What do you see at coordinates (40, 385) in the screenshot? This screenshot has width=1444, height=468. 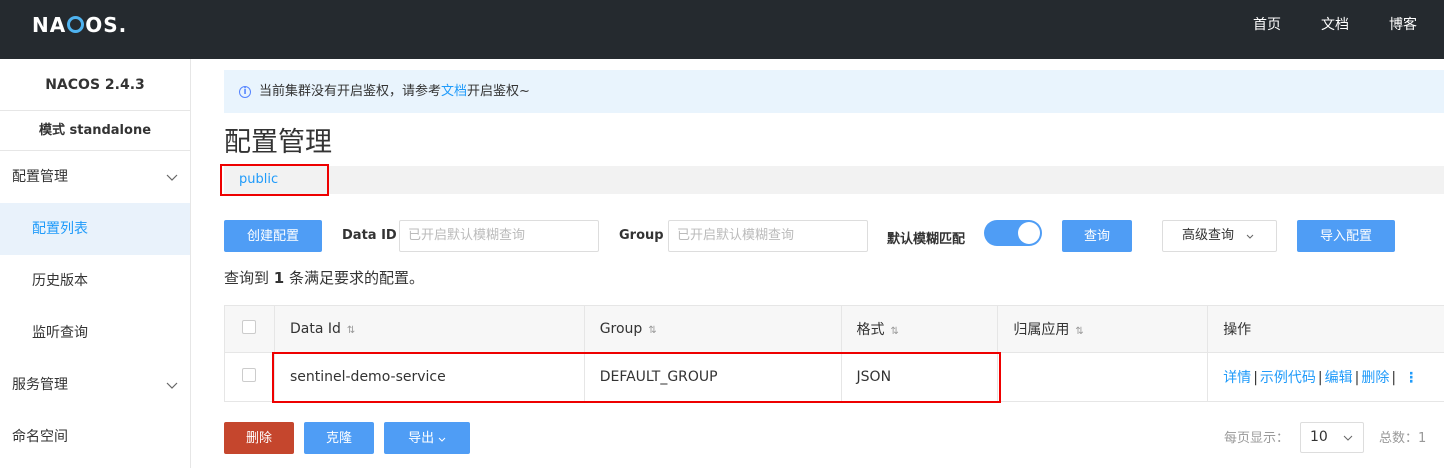 I see `sidebar-item-label: 服务管理` at bounding box center [40, 385].